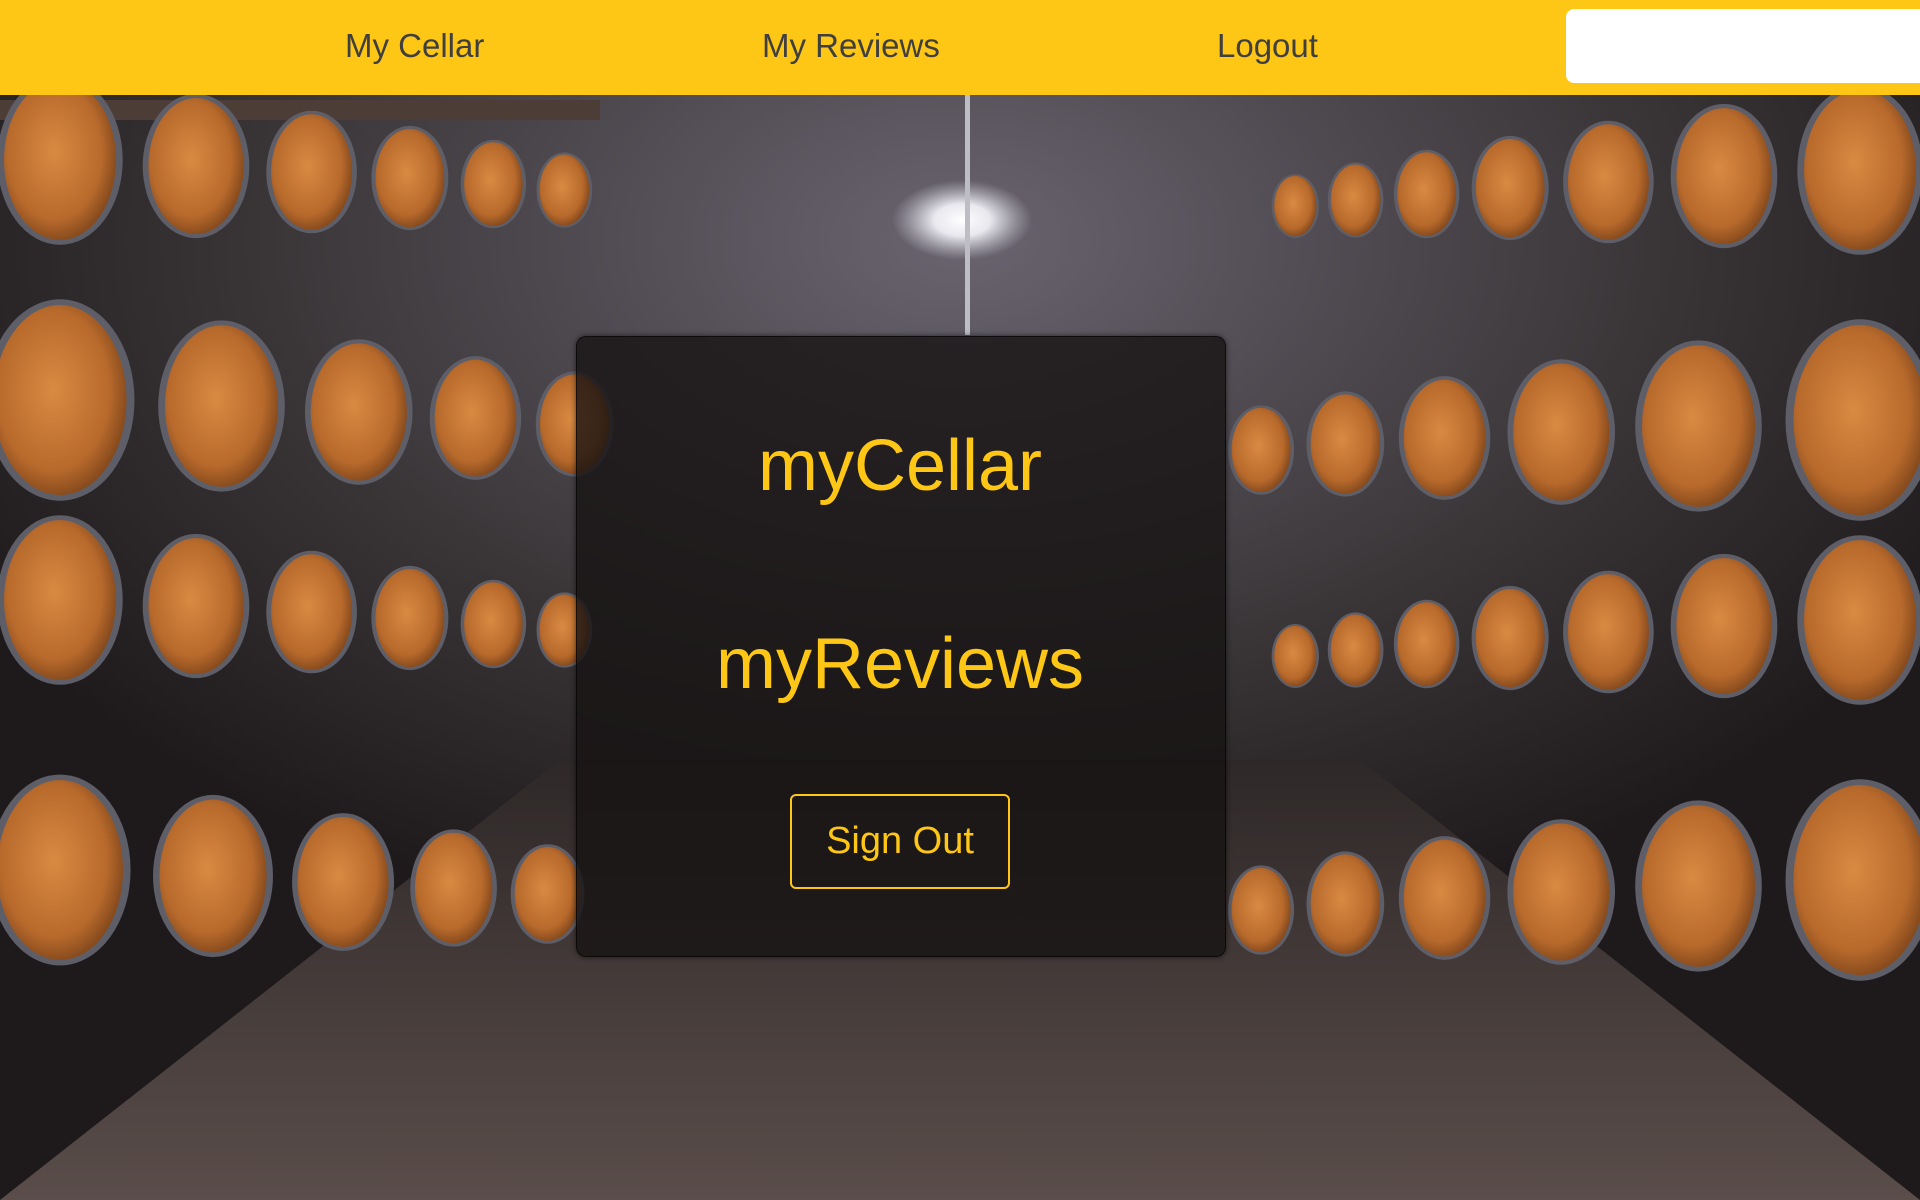  I want to click on nav-link-my-cellar: My Cellar, so click(414, 46).